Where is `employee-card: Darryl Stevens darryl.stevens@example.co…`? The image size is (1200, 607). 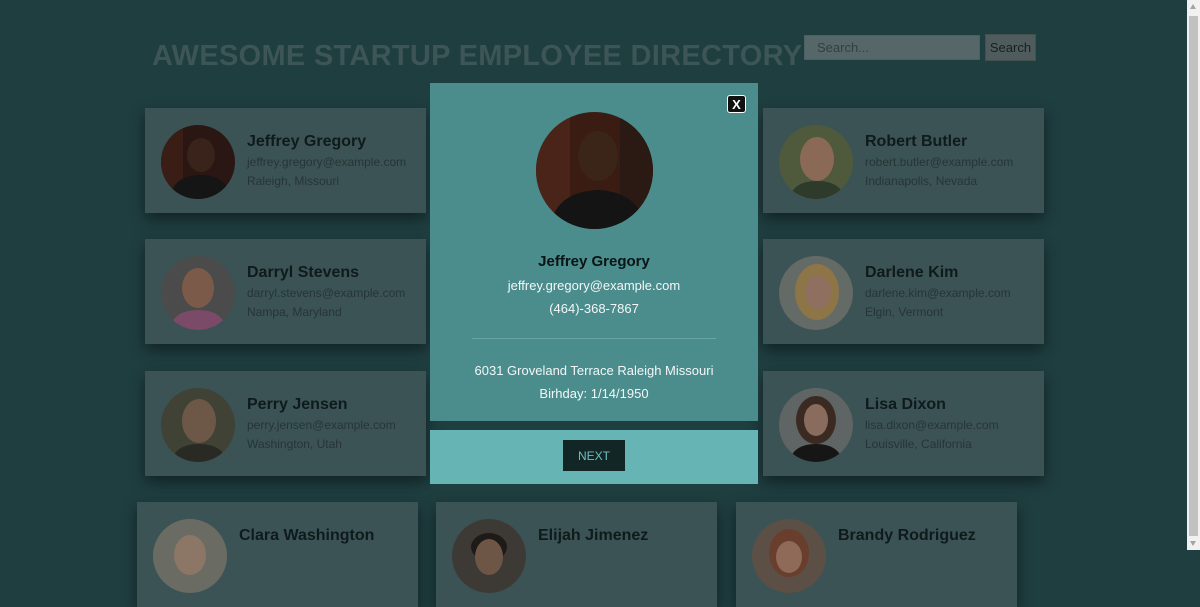 employee-card: Darryl Stevens darryl.stevens@example.co… is located at coordinates (285, 291).